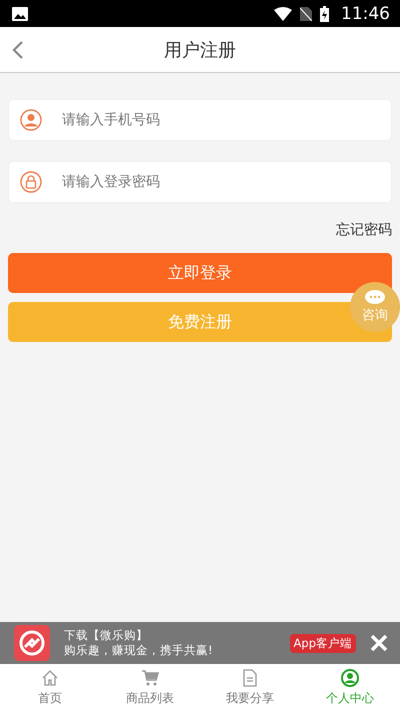 The width and height of the screenshot is (400, 711). I want to click on image-icon, so click(20, 13).